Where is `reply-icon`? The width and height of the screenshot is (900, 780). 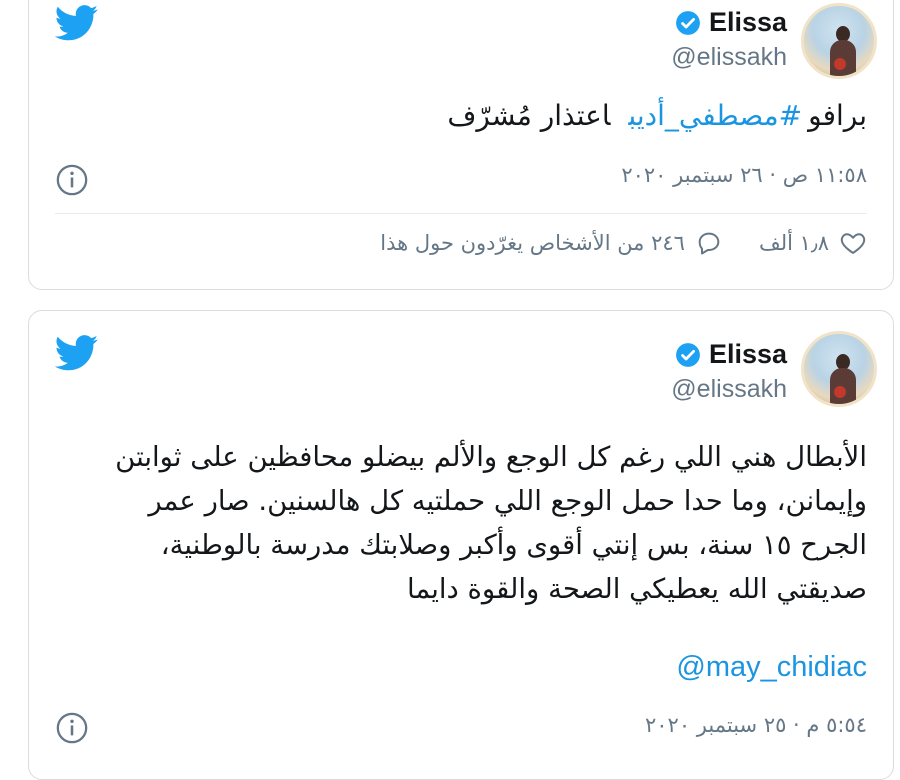 reply-icon is located at coordinates (709, 243).